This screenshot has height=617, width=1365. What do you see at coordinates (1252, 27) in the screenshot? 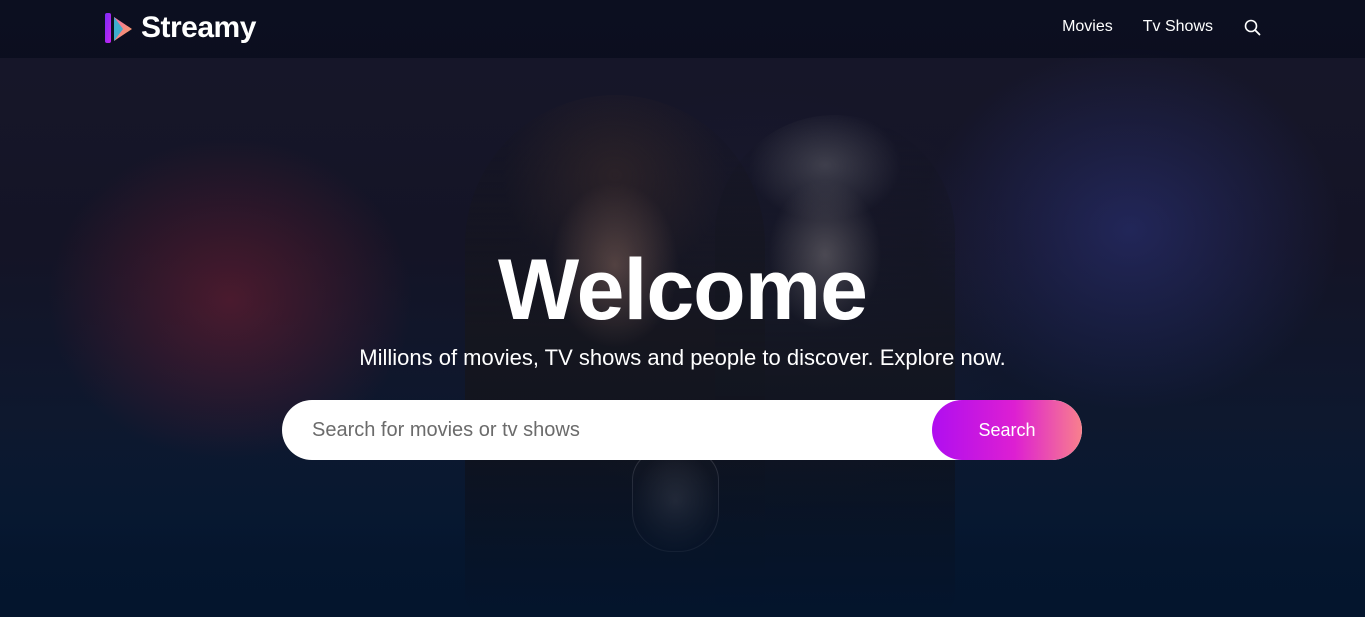
I see `search-icon` at bounding box center [1252, 27].